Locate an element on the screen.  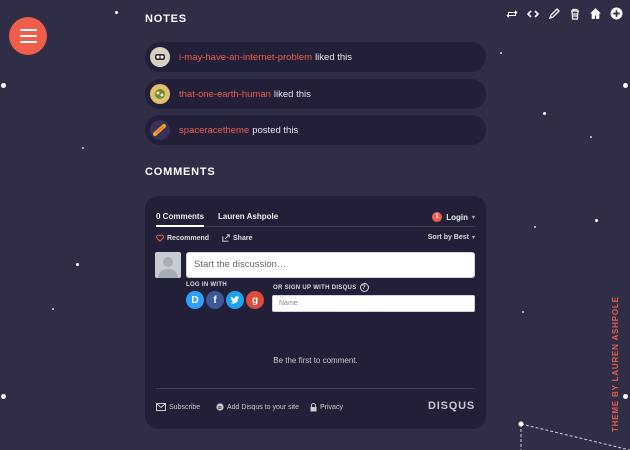
user-avatar-placeholder is located at coordinates (168, 265).